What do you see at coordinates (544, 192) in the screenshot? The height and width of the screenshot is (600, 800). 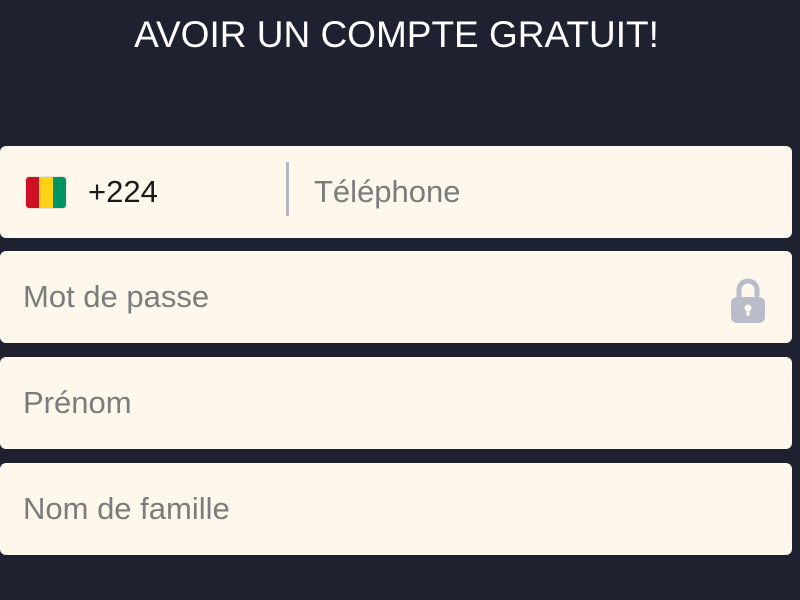 I see `phone-input` at bounding box center [544, 192].